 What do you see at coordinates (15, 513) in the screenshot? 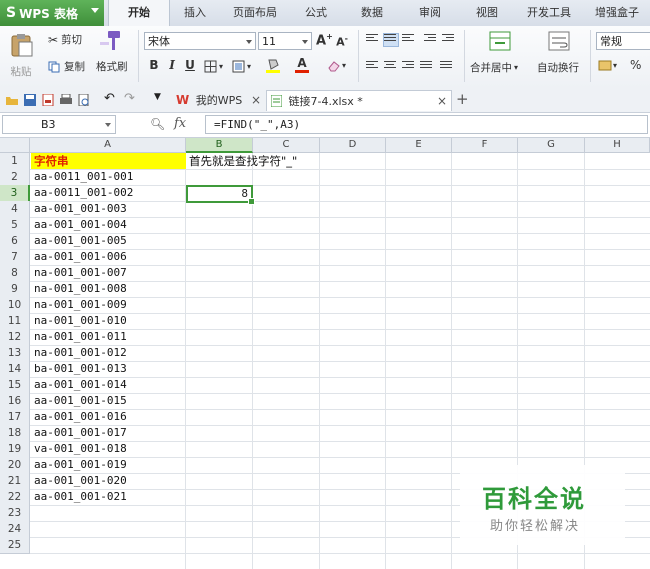
I see `row-header: 23` at bounding box center [15, 513].